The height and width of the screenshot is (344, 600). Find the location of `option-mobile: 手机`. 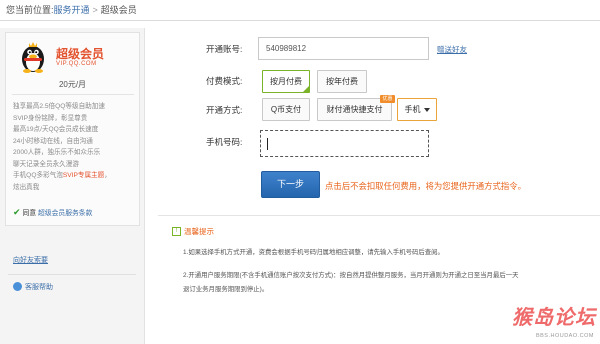

option-mobile: 手机 is located at coordinates (417, 109).